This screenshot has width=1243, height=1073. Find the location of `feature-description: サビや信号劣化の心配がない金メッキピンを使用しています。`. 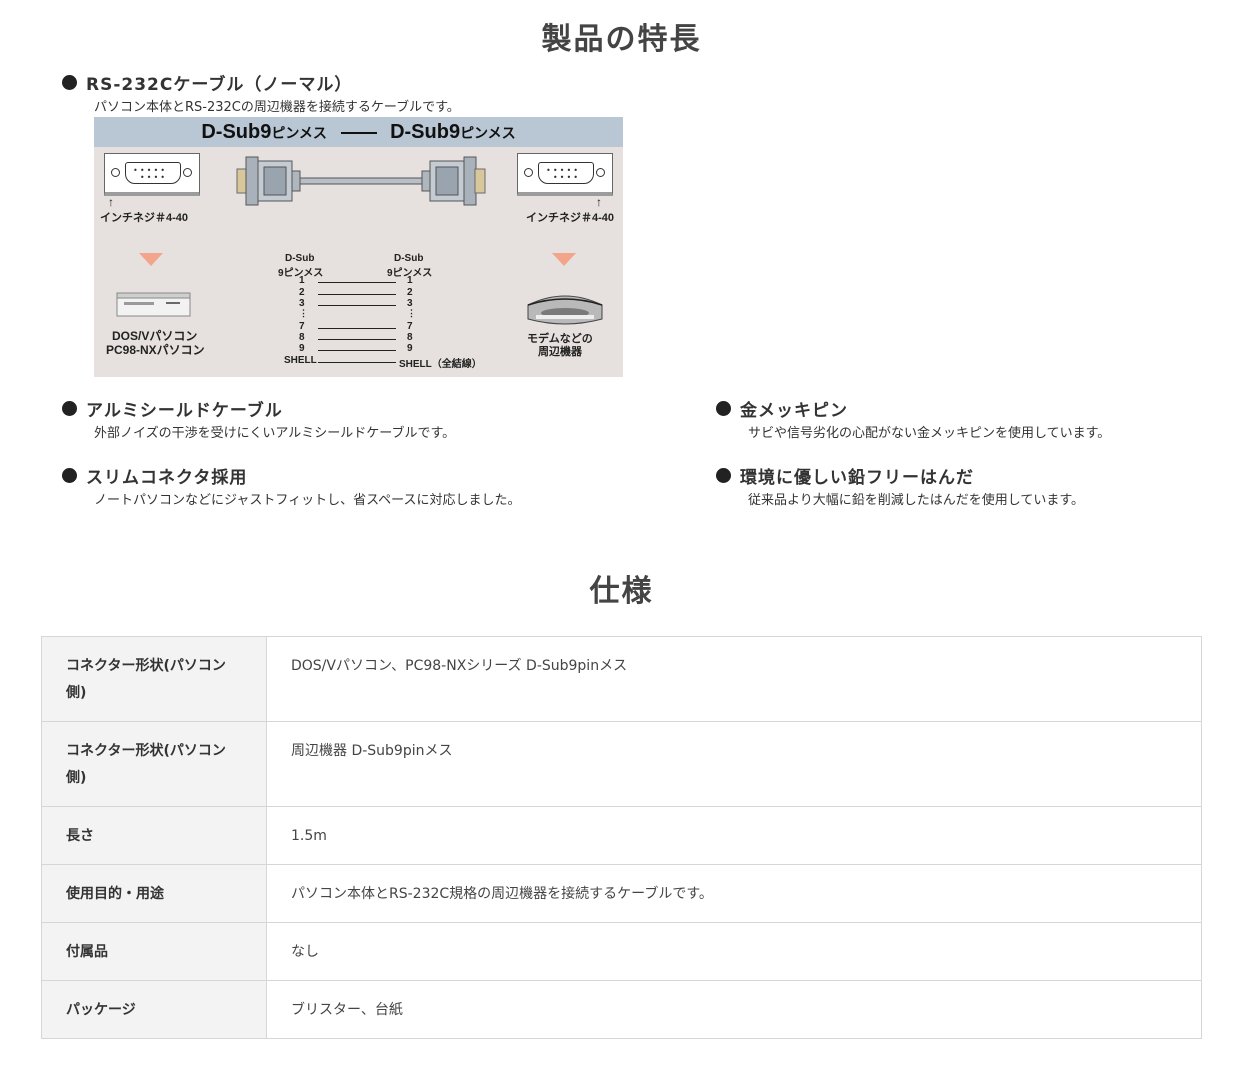

feature-description: サビや信号劣化の心配がない金メッキピンを使用しています。 is located at coordinates (929, 433).